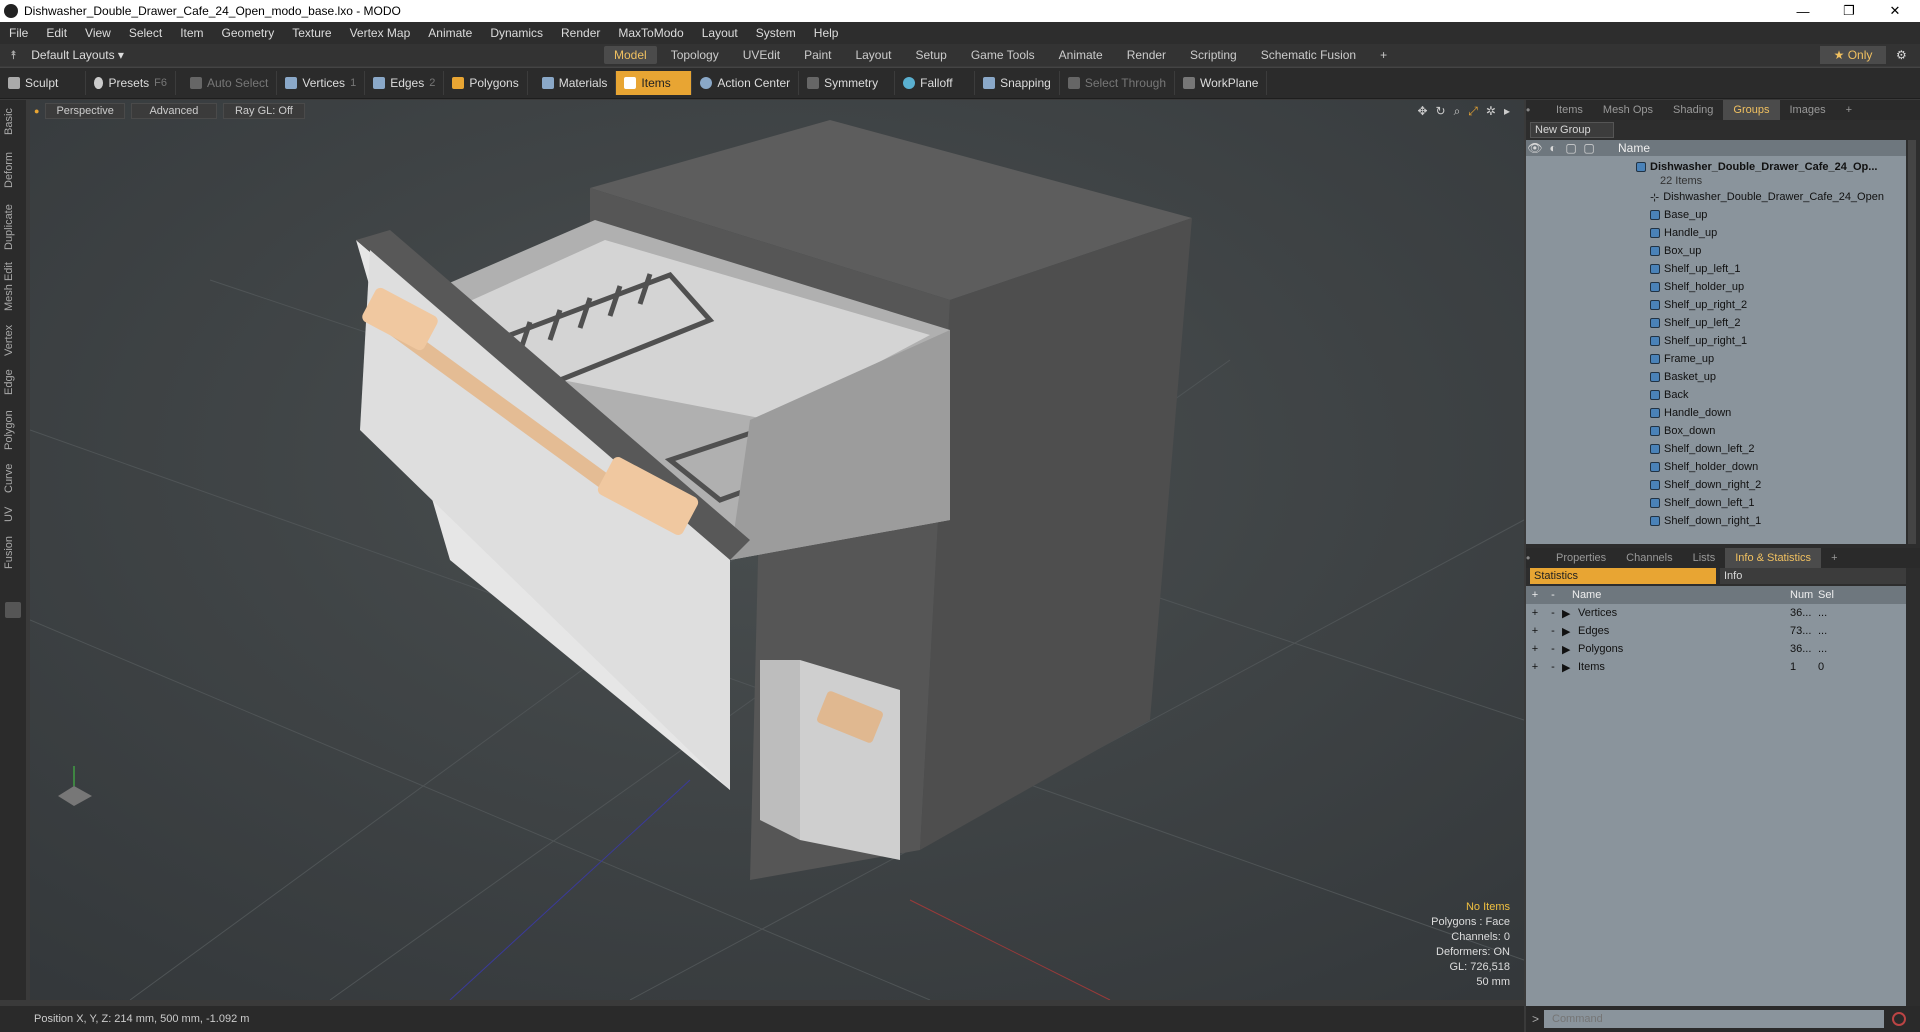 This screenshot has width=1920, height=1032. Describe the element at coordinates (13, 340) in the screenshot. I see `vtab-vertex: Vertex` at that location.